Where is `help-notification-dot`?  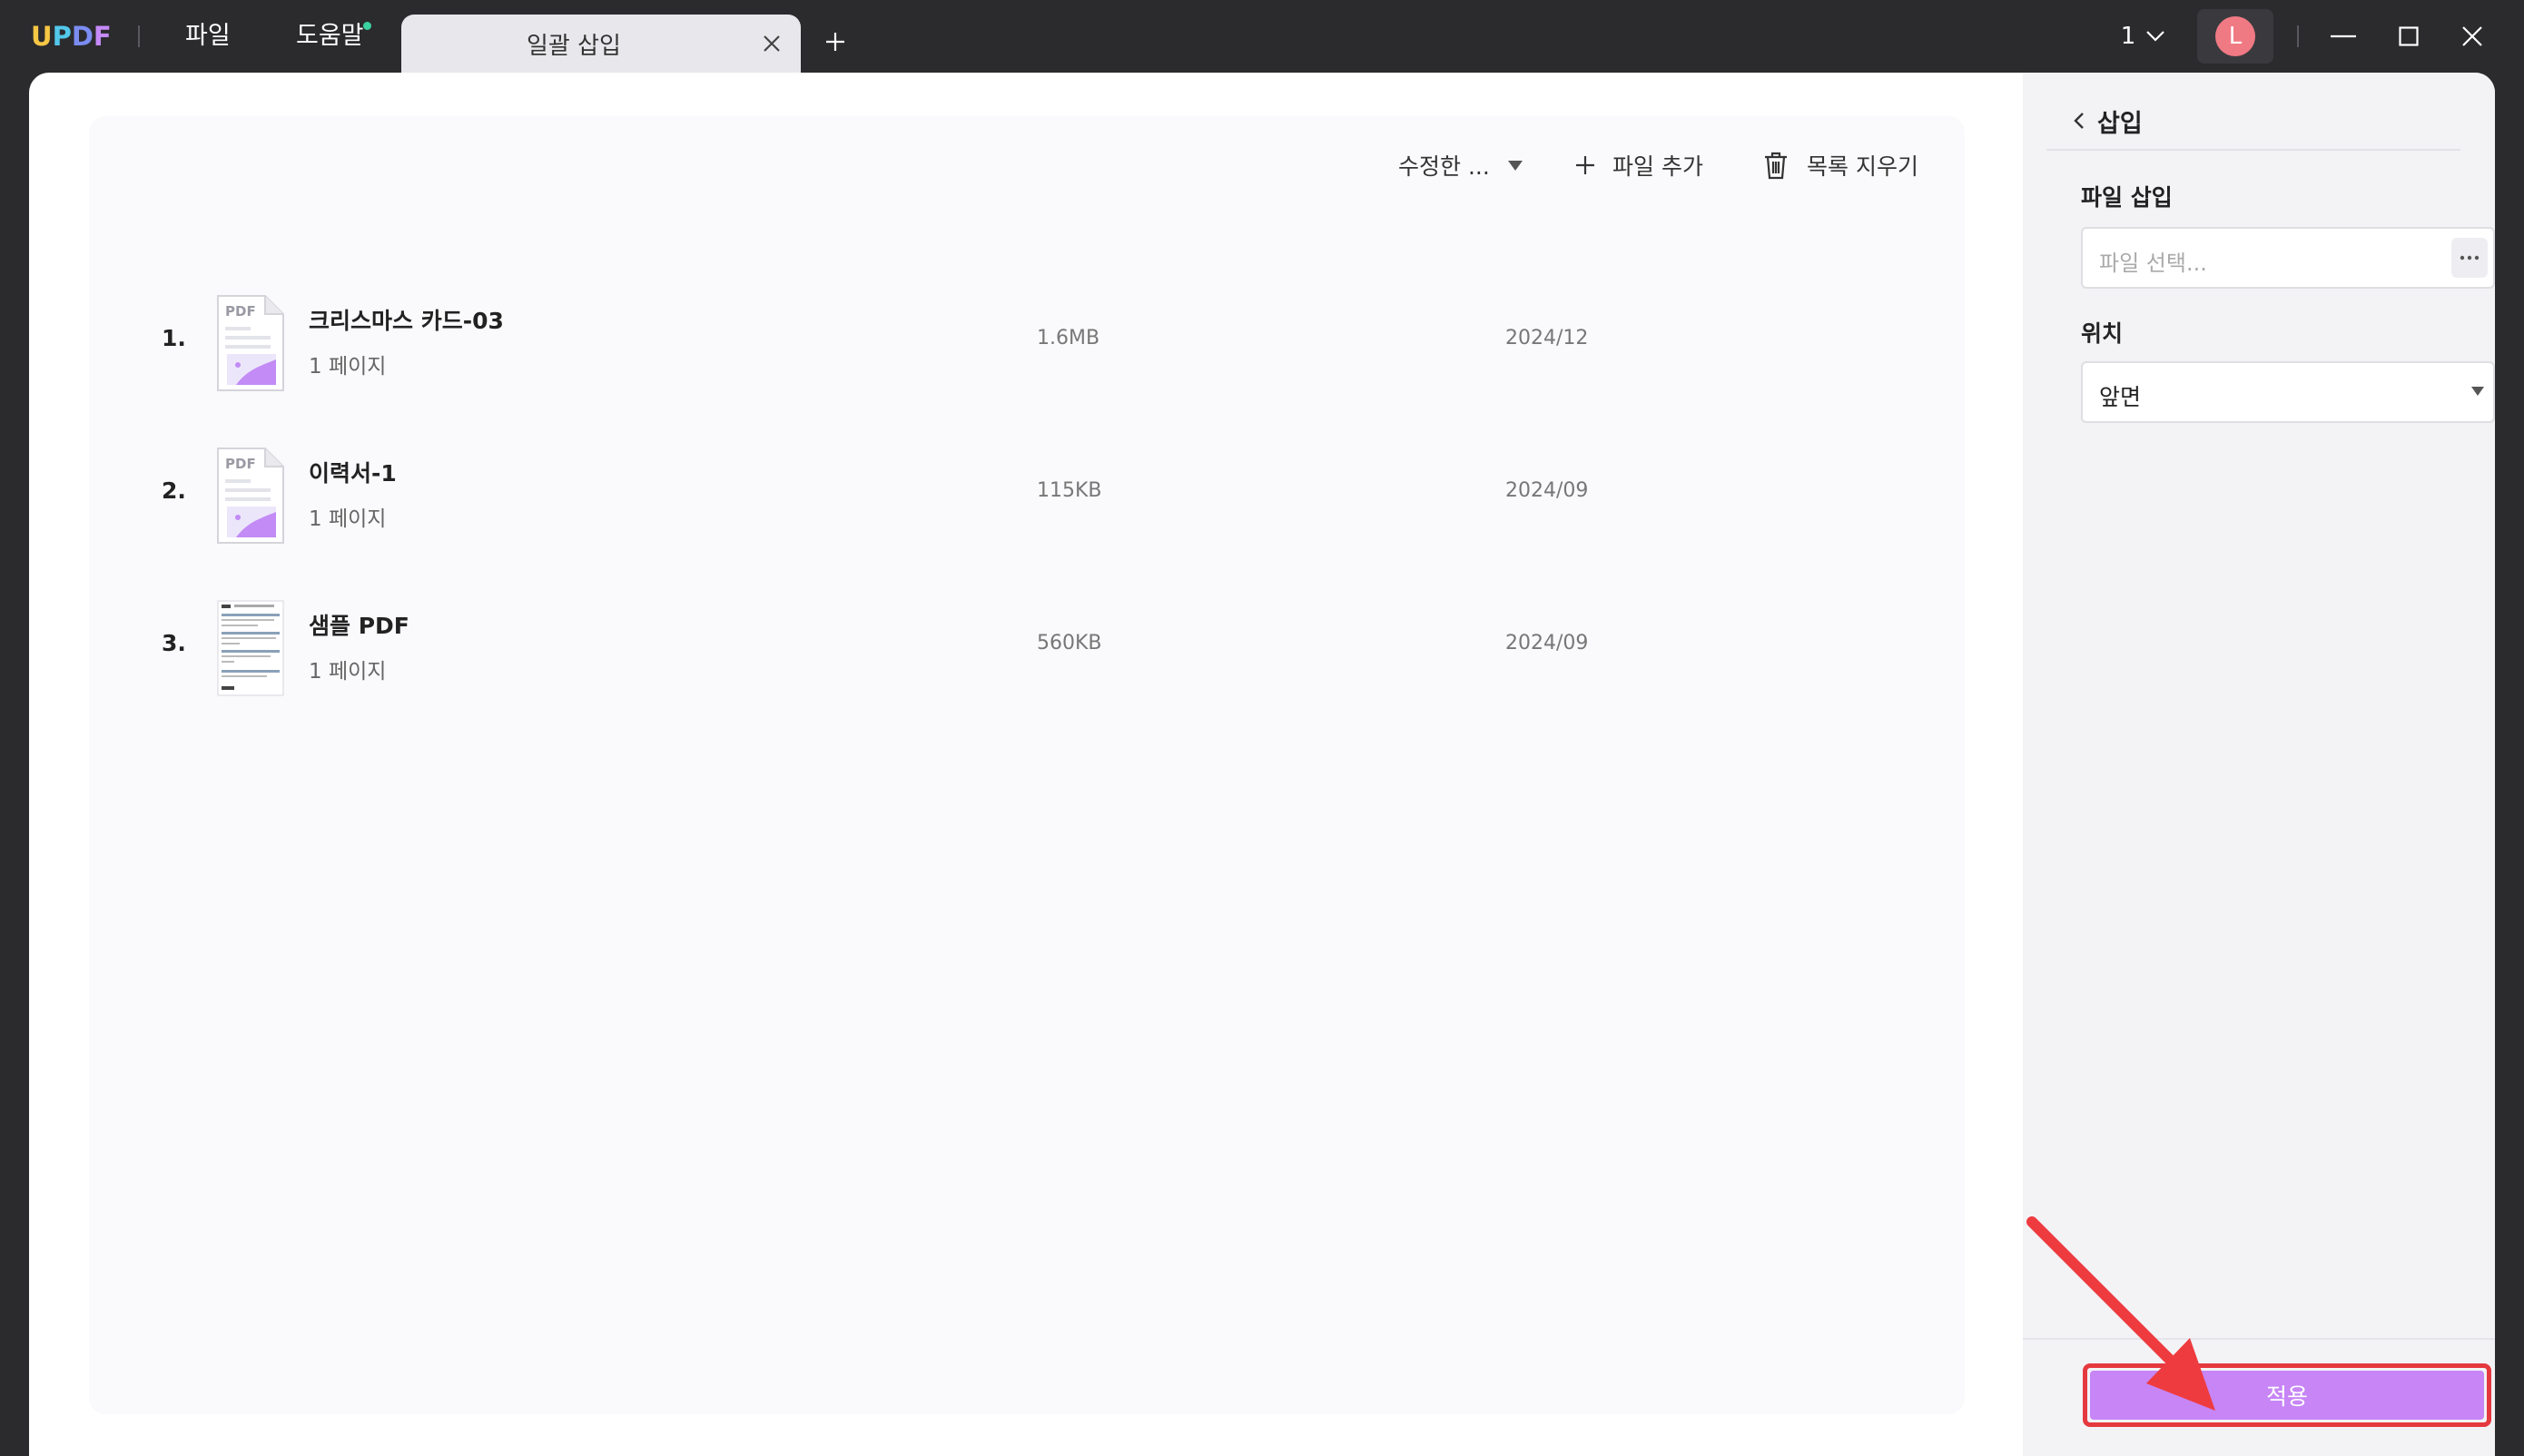
help-notification-dot is located at coordinates (367, 26).